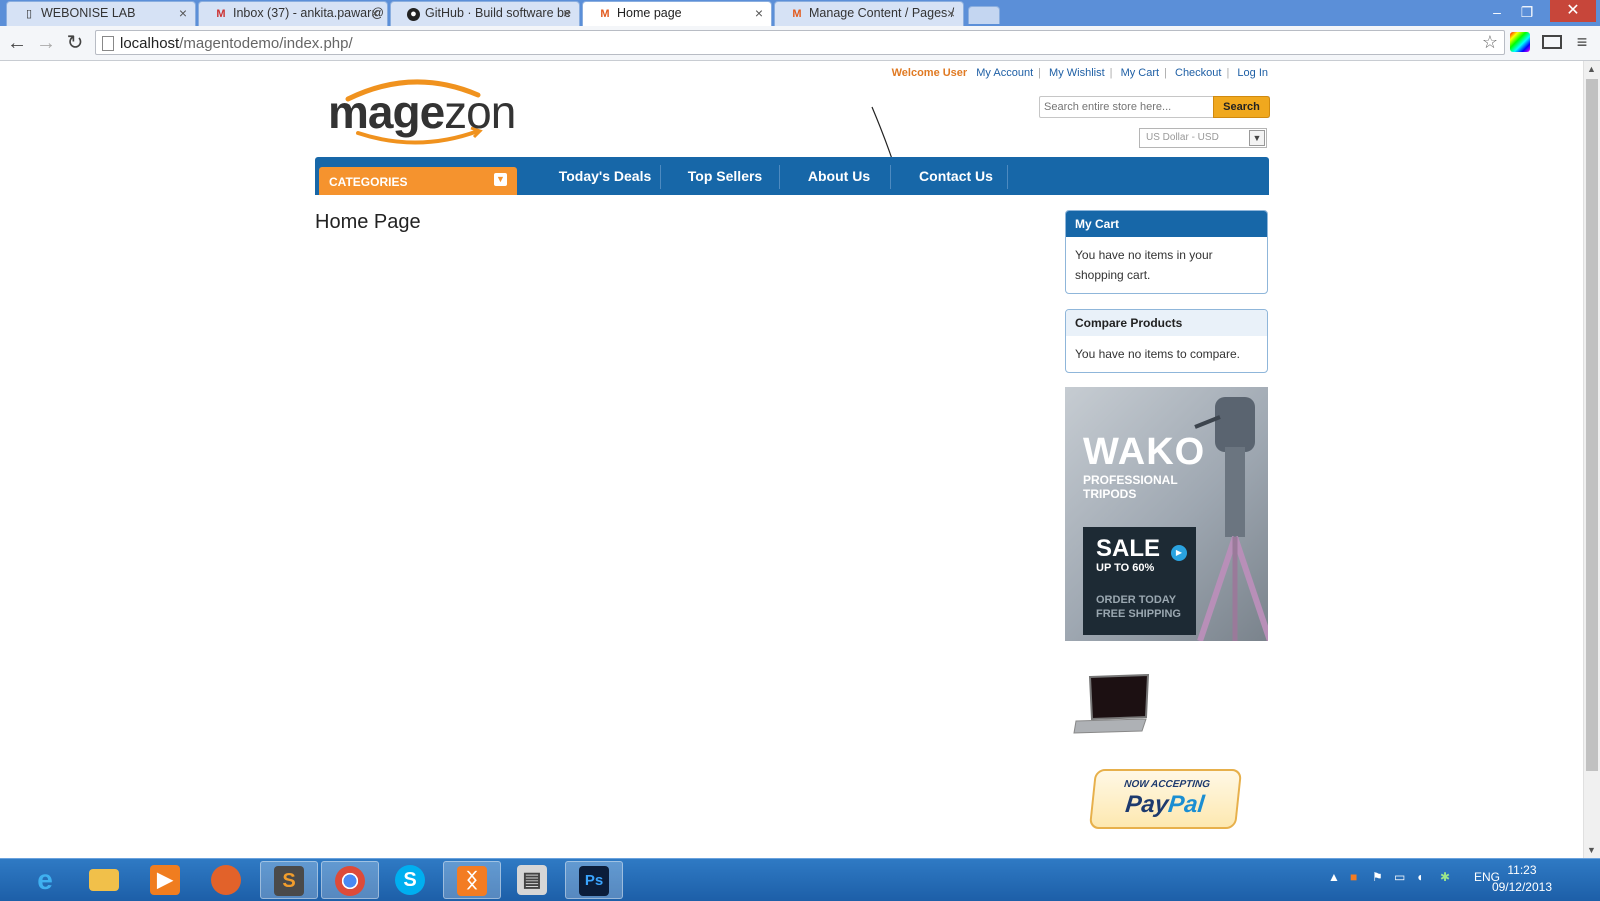  I want to click on xampp-tray-icon: ■, so click(1353, 877).